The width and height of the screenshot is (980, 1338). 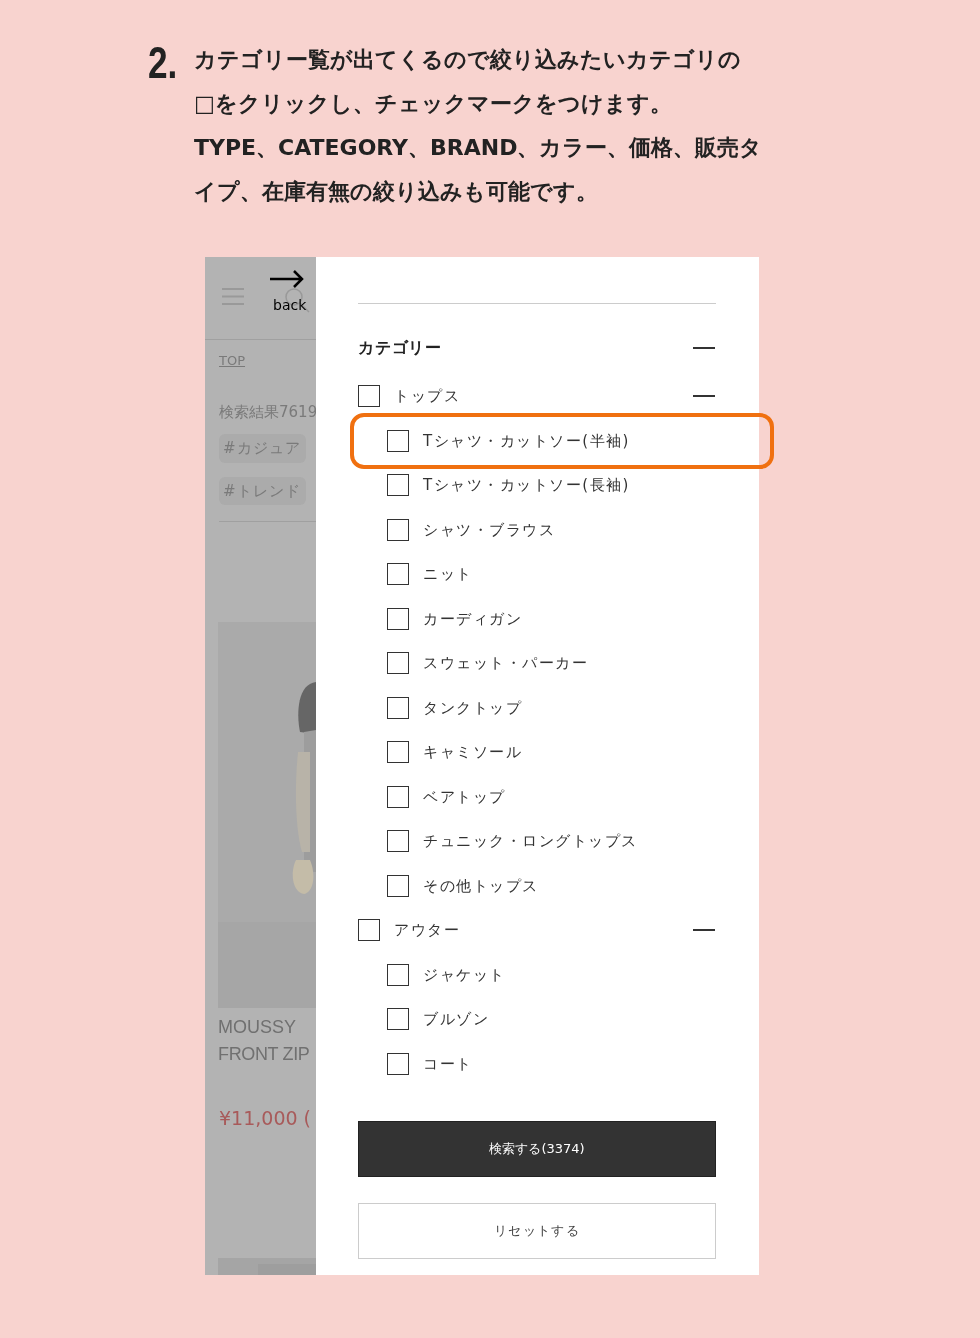 What do you see at coordinates (464, 796) in the screenshot?
I see `subcategory-label: ベアトップ` at bounding box center [464, 796].